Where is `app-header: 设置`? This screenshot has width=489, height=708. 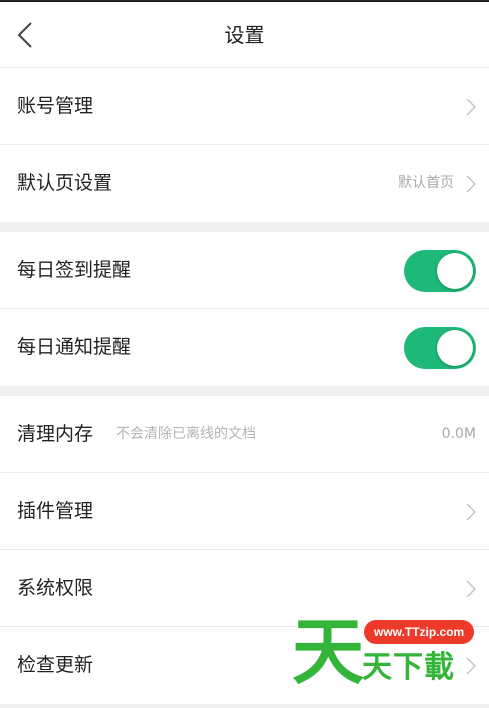
app-header: 设置 is located at coordinates (244, 35).